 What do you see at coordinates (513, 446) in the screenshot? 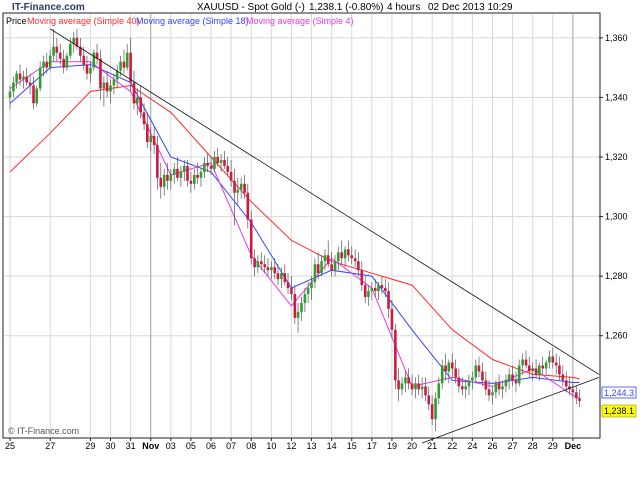
I see `x-tick-label: 27` at bounding box center [513, 446].